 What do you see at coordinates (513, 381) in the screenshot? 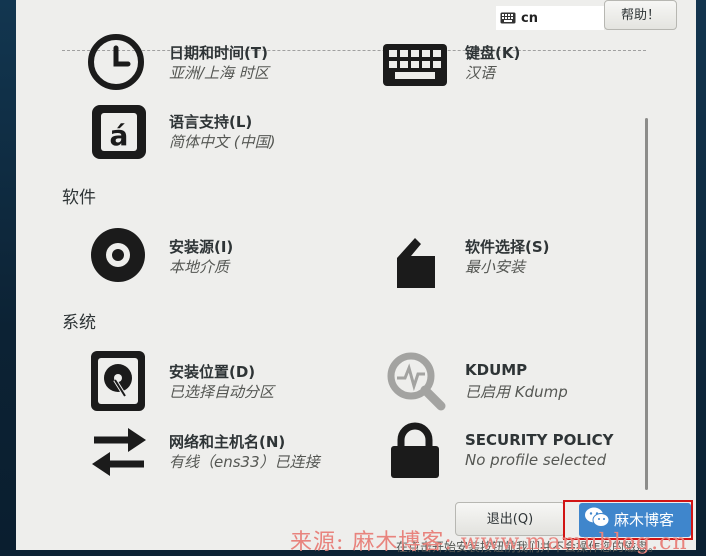
I see `spoke-kdump: KDUMP 已启用 Kdump` at bounding box center [513, 381].